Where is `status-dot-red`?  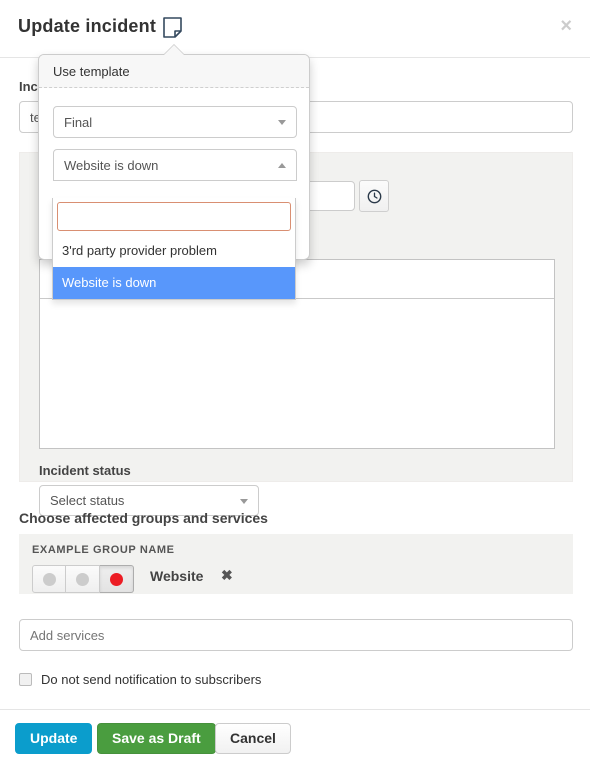
status-dot-red is located at coordinates (116, 579).